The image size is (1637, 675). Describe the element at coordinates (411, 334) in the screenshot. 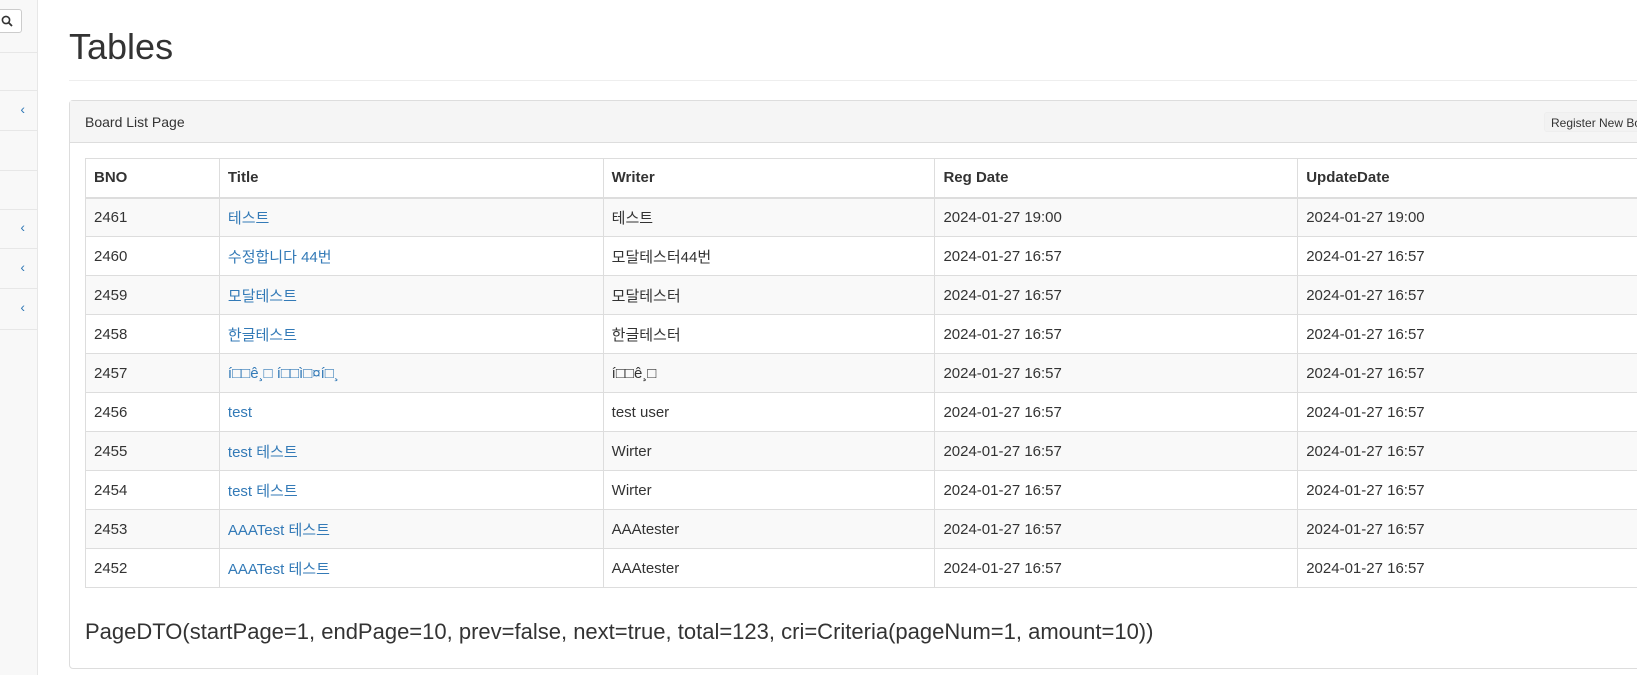

I see `cell-title: 한글테스트` at that location.